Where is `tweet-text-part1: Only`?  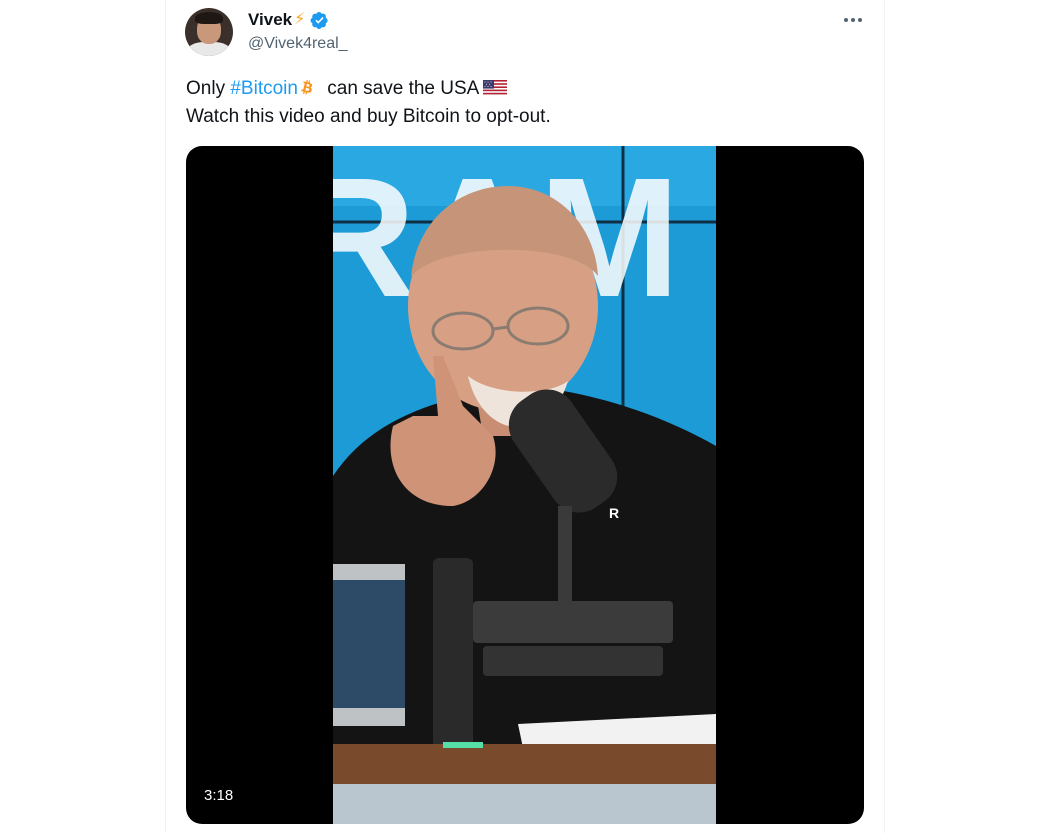 tweet-text-part1: Only is located at coordinates (208, 88).